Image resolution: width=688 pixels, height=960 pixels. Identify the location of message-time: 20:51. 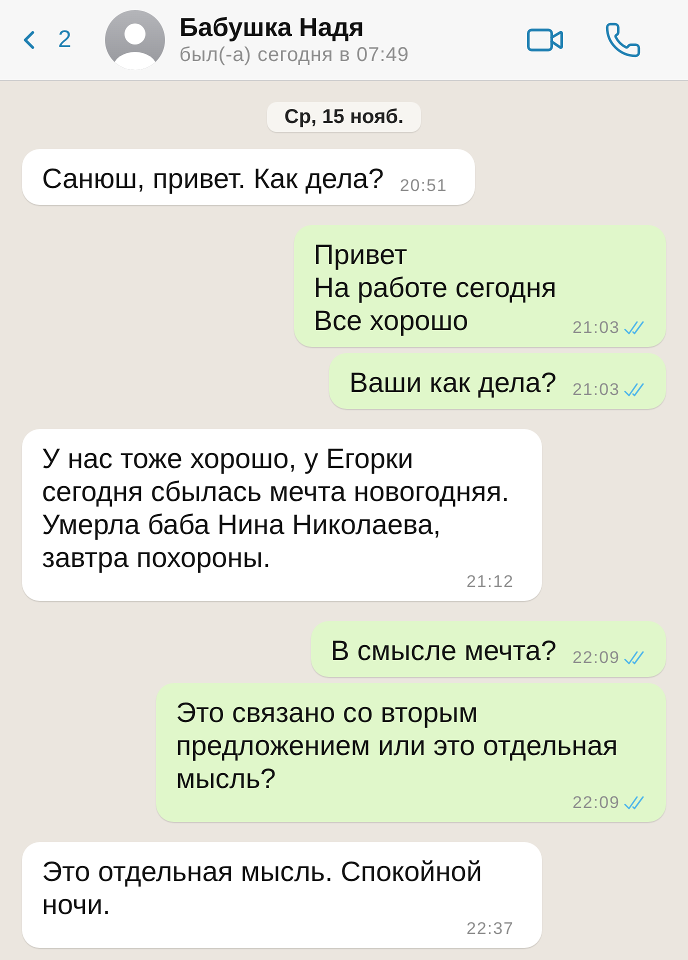
(424, 186).